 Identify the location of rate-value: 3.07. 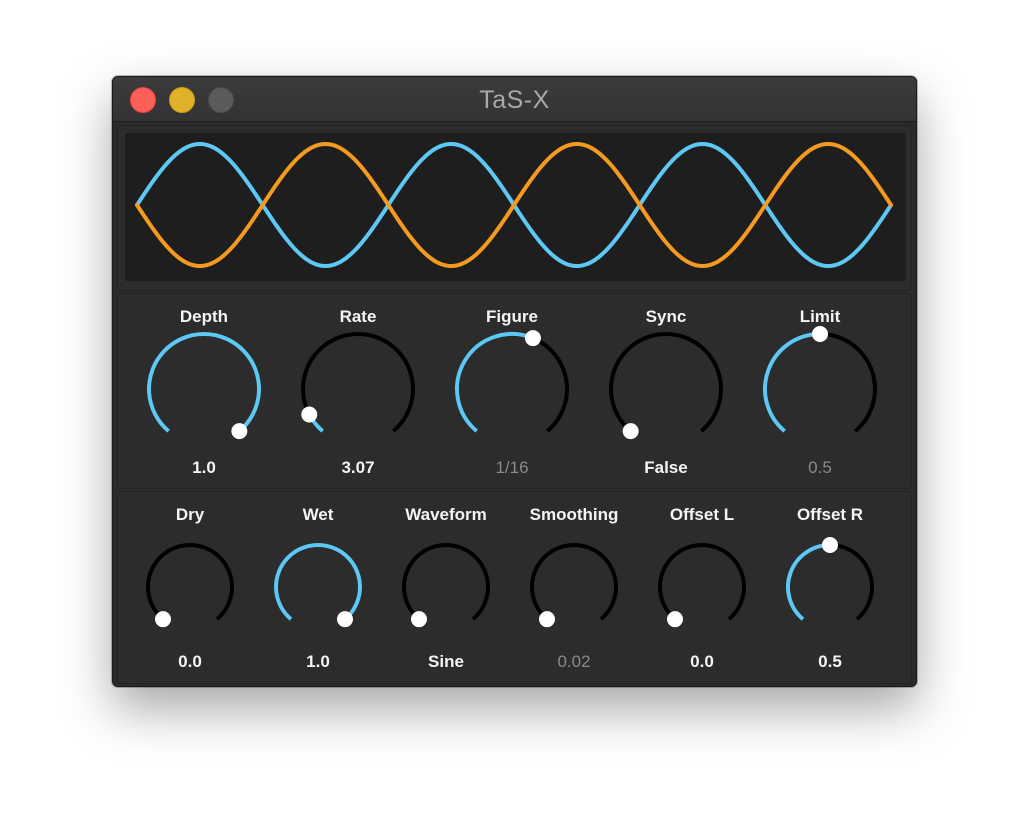
(358, 467).